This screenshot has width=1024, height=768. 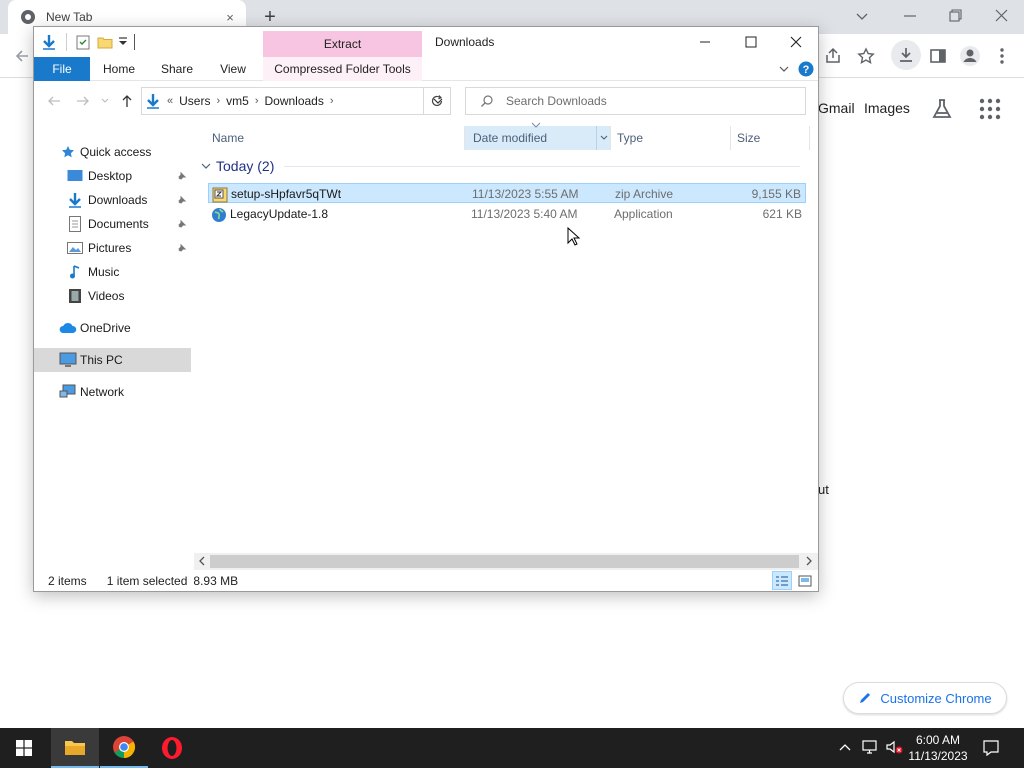 I want to click on nav-desktop: Desktop, so click(x=112, y=176).